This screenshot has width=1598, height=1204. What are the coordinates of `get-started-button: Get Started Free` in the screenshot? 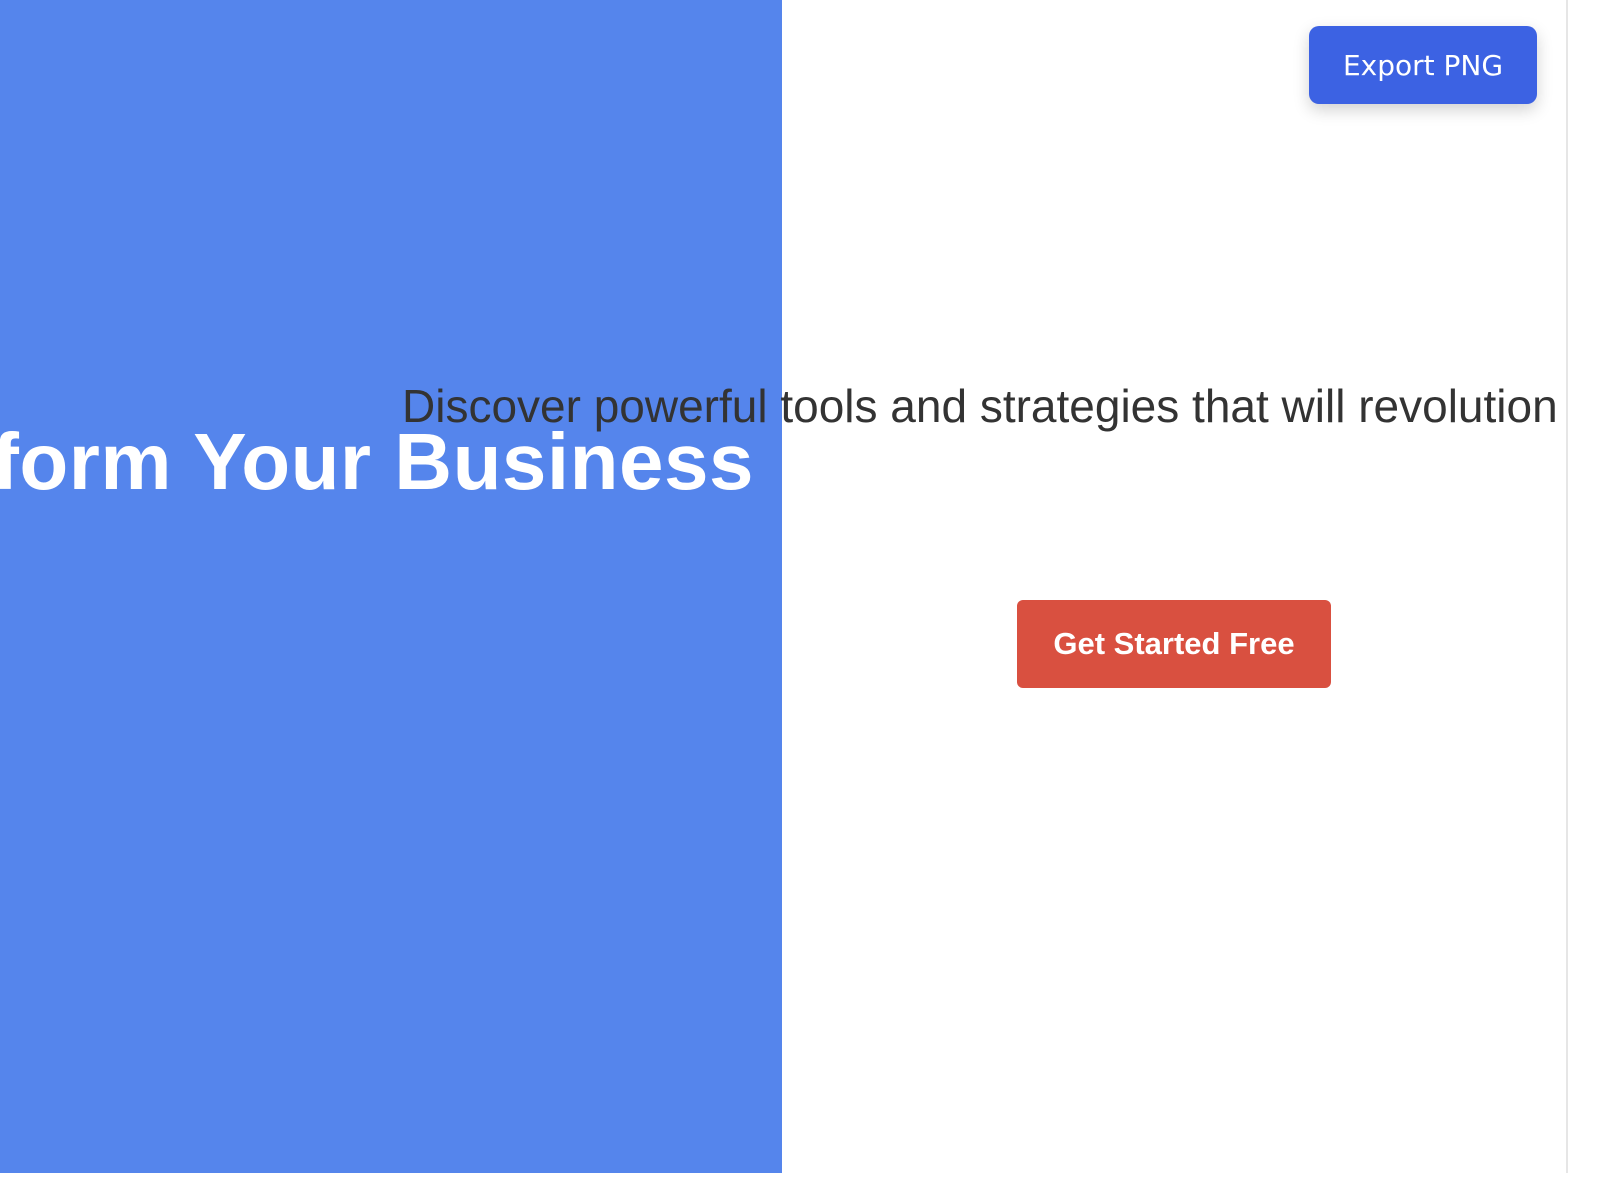 It's located at (1174, 644).